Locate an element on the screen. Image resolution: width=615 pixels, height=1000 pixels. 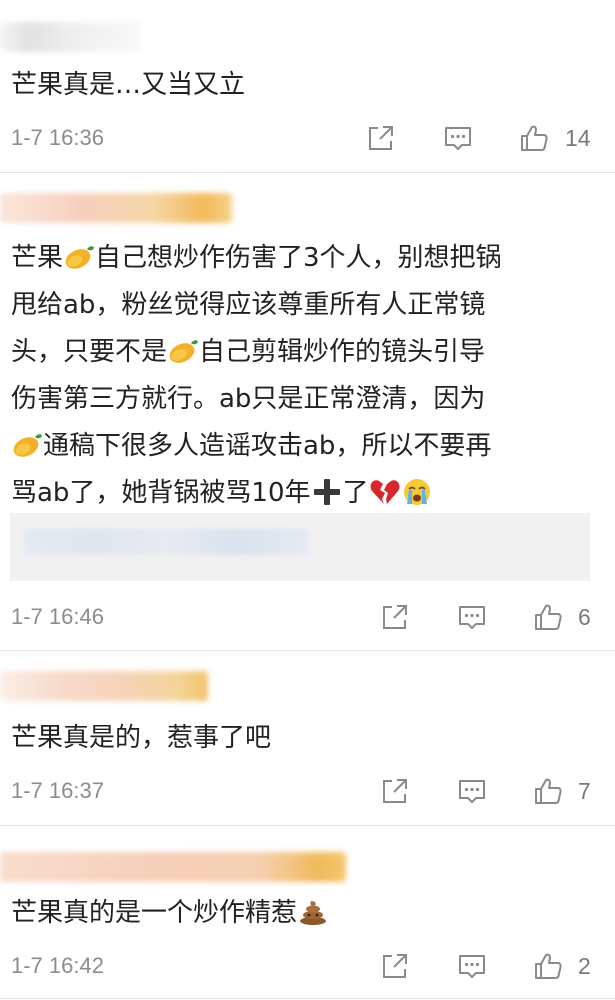
divider is located at coordinates (307, 998).